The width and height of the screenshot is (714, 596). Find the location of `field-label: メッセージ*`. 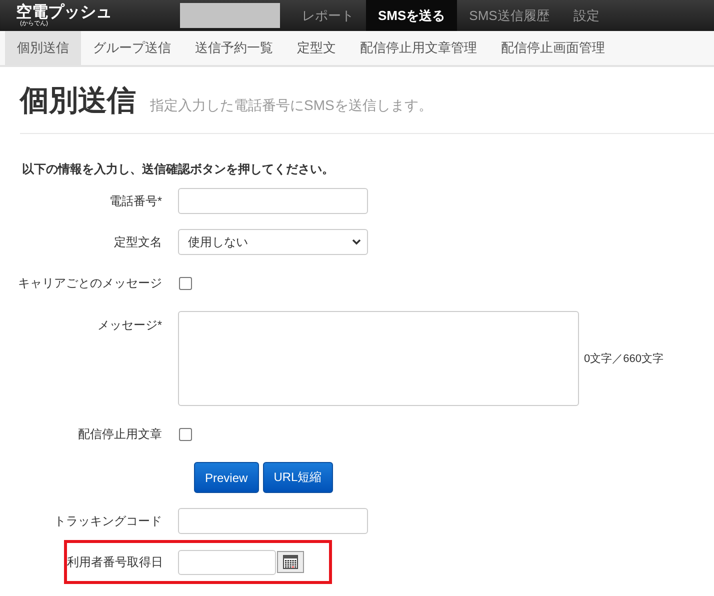

field-label: メッセージ* is located at coordinates (129, 325).